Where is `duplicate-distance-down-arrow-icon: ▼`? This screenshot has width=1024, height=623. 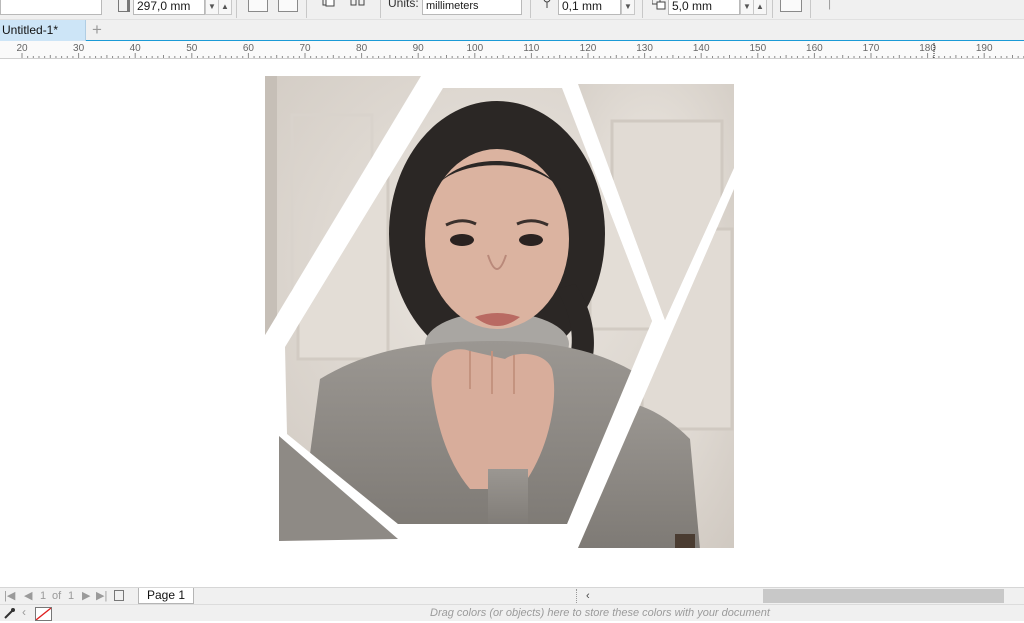 duplicate-distance-down-arrow-icon: ▼ is located at coordinates (747, 7).